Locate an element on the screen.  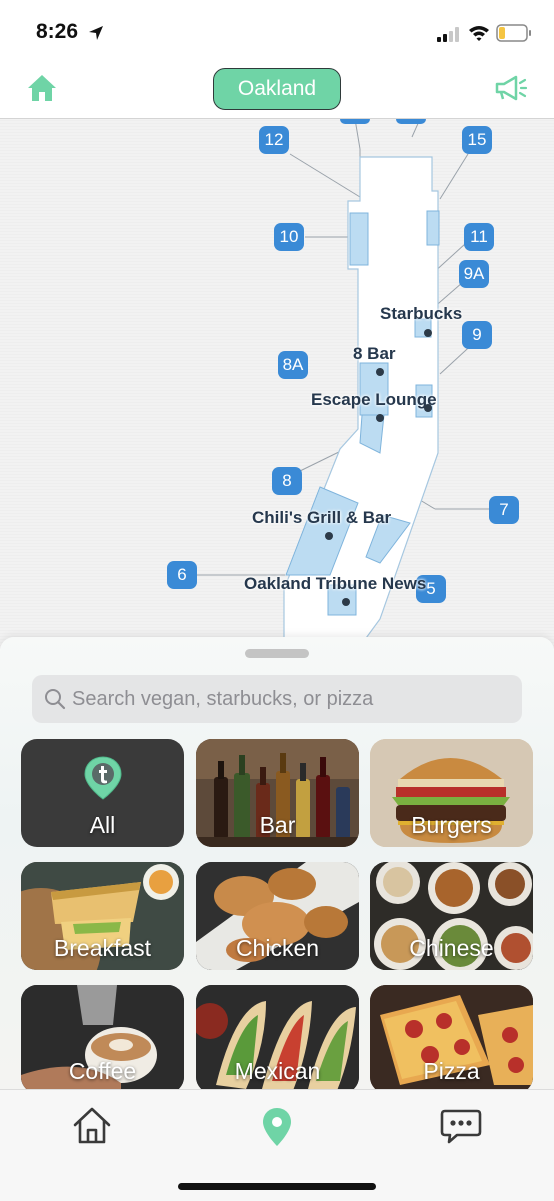
search-bar is located at coordinates (277, 699).